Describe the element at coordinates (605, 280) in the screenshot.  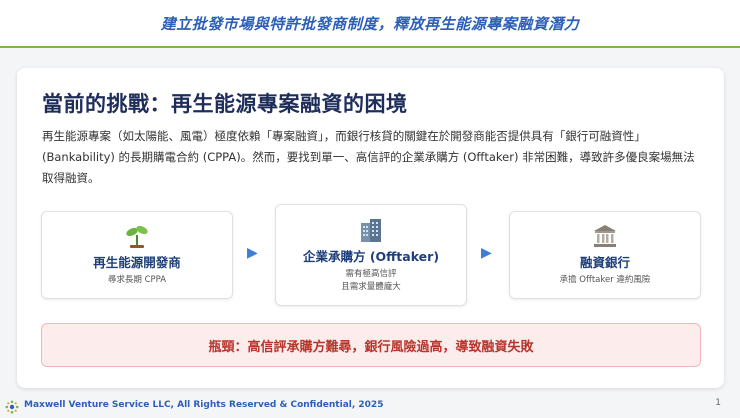
I see `flow-step-sub: 承擔 Offtaker 違約風險` at that location.